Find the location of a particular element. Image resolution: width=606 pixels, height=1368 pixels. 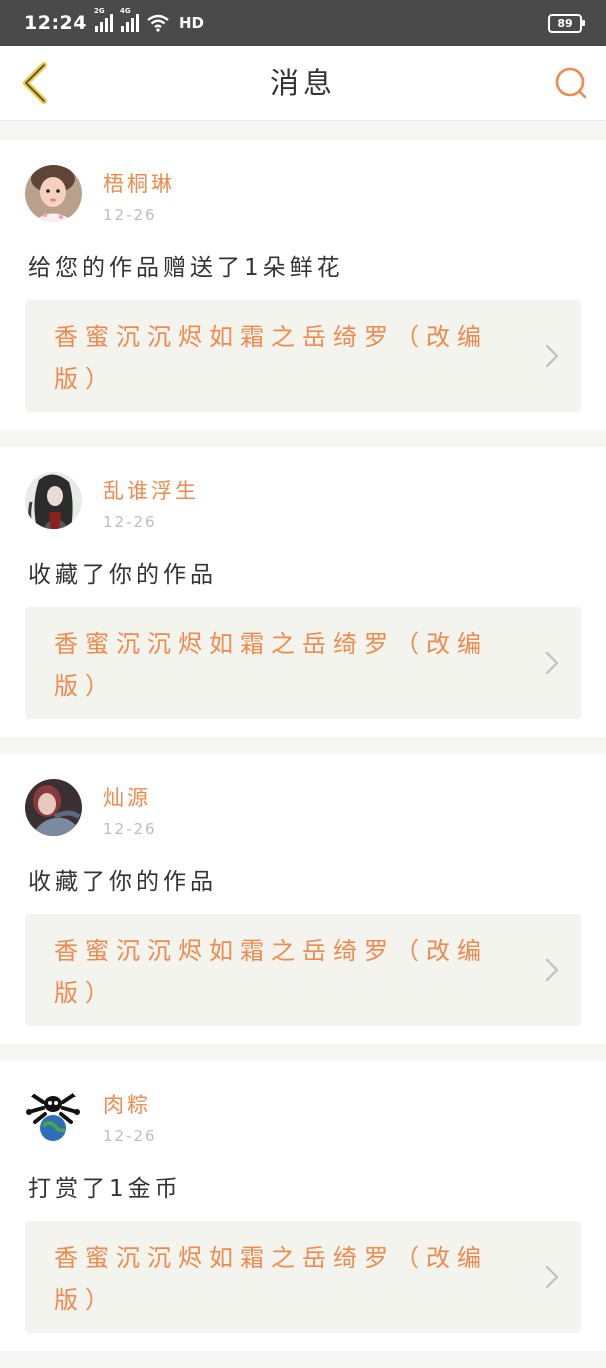

battery-icon: 89 is located at coordinates (566, 23).